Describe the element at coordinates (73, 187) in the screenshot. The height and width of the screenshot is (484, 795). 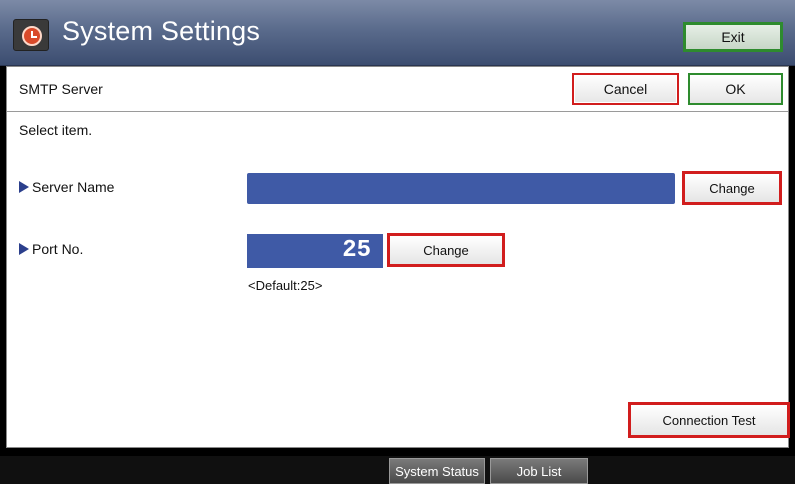
I see `server-name-label: Server Name` at that location.